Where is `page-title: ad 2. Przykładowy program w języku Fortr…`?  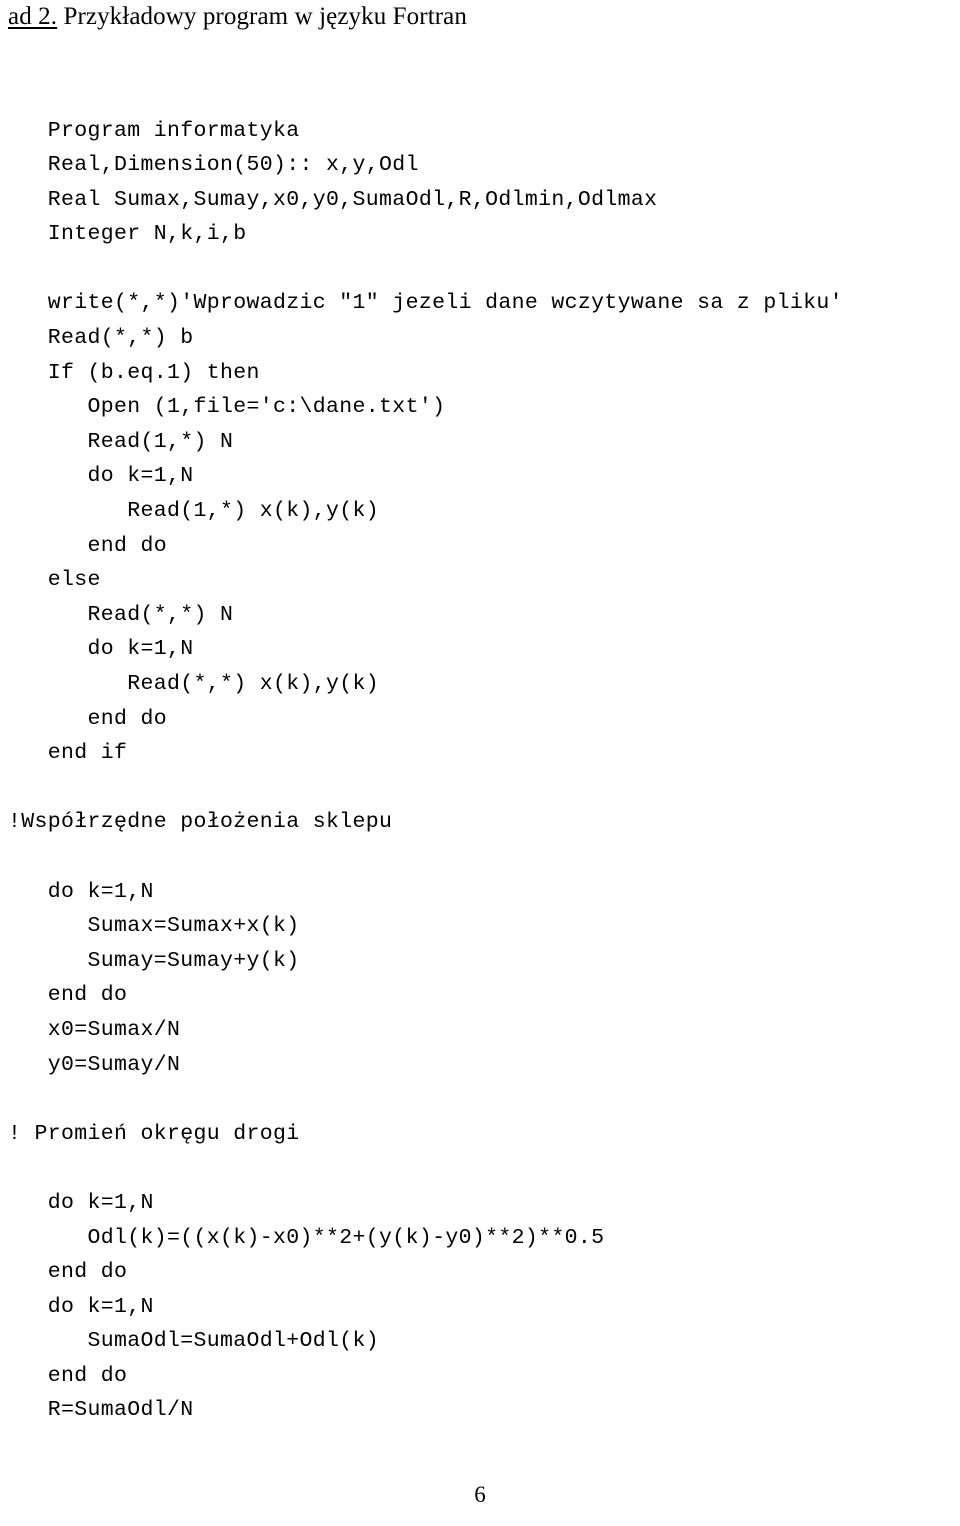 page-title: ad 2. Przykładowy program w języku Fortr… is located at coordinates (237, 17).